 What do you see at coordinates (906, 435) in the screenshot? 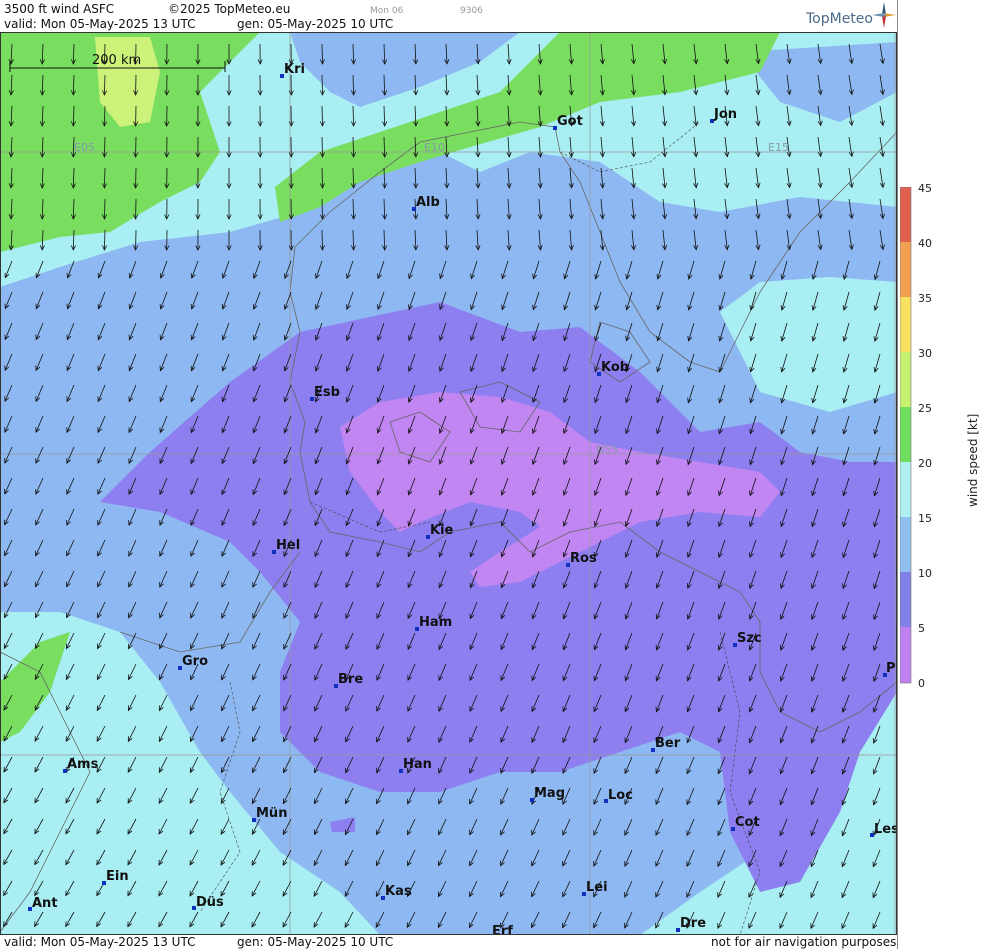
I see `legend-color-bar` at bounding box center [906, 435].